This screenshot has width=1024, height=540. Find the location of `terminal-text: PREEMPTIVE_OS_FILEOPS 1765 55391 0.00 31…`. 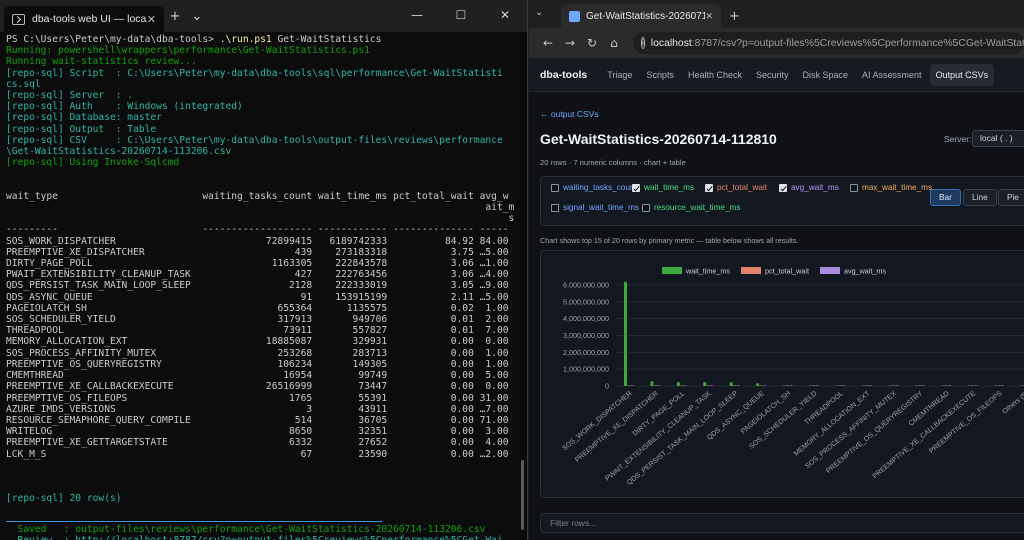

terminal-text: PREEMPTIVE_OS_FILEOPS 1765 55391 0.00 31… is located at coordinates (257, 398).